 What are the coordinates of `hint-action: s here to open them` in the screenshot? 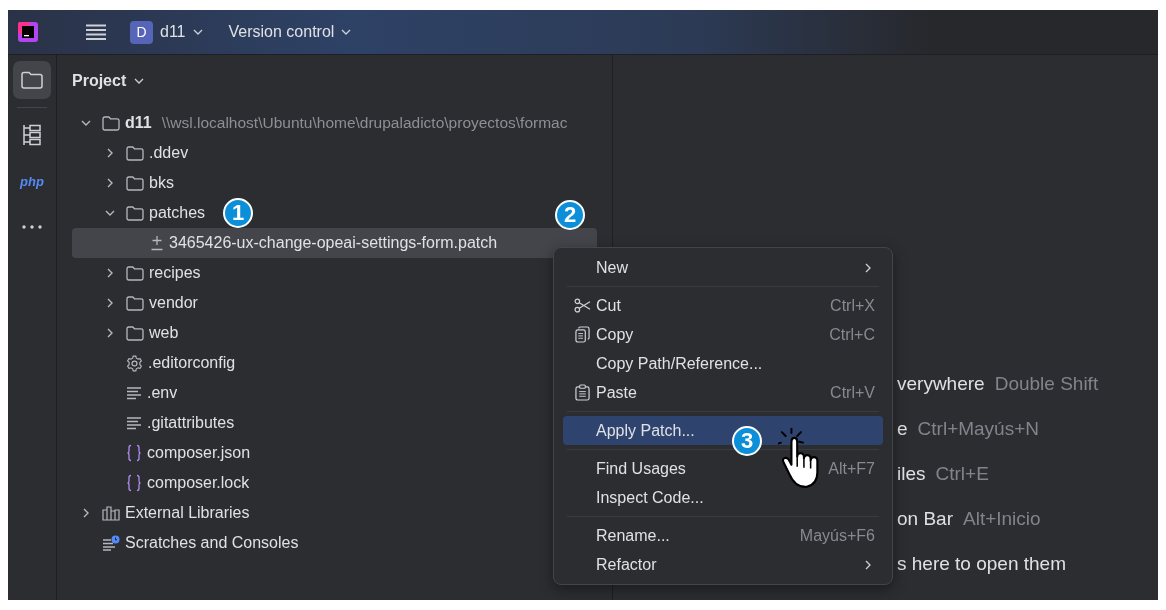 It's located at (981, 564).